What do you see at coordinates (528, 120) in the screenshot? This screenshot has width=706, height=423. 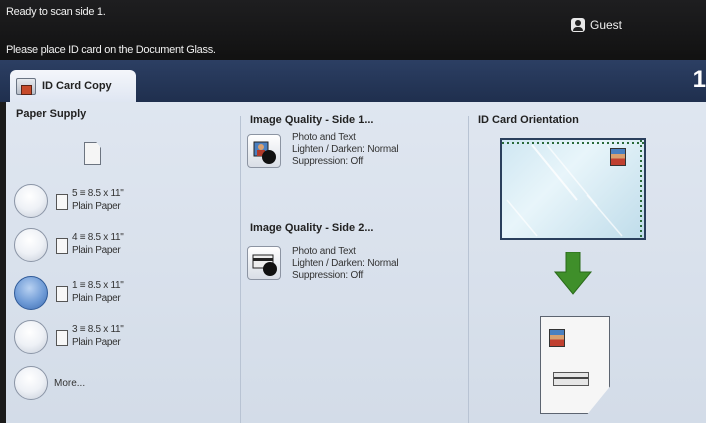 I see `id-card-orientation-title: ID Card Orientation` at bounding box center [528, 120].